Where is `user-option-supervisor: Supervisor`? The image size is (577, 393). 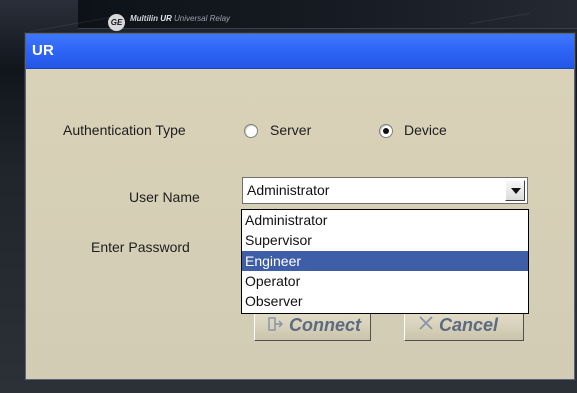
user-option-supervisor: Supervisor is located at coordinates (385, 240).